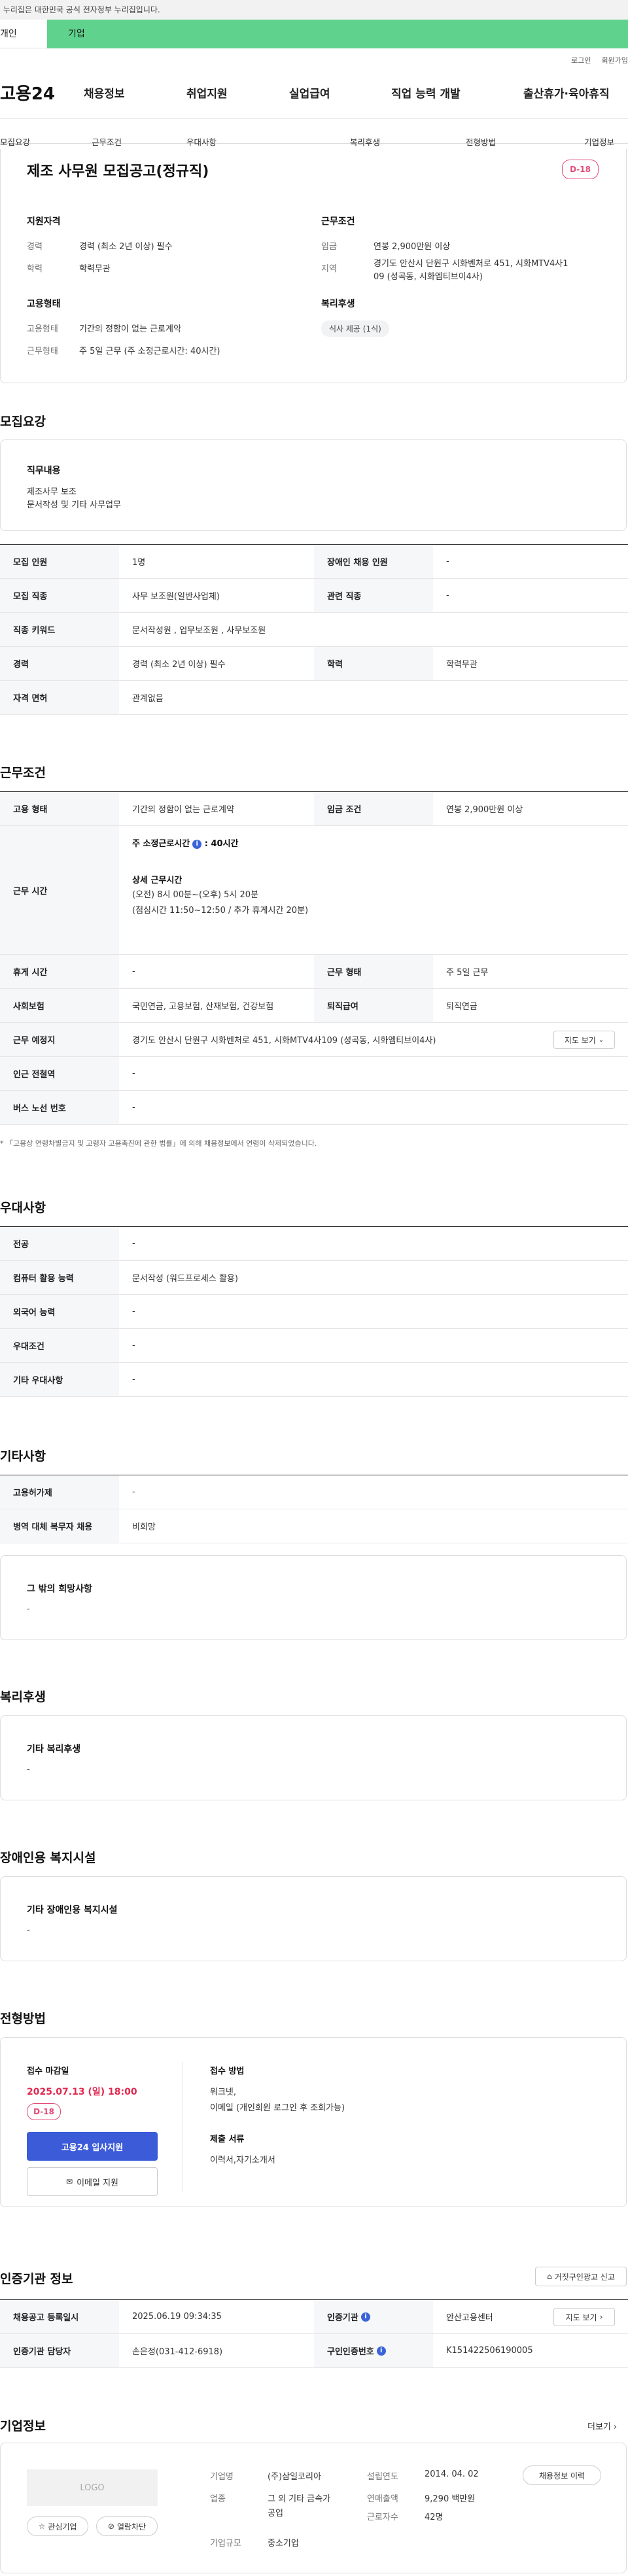 The image size is (628, 2576). Describe the element at coordinates (314, 698) in the screenshot. I see `table-row: 자격 면허 관계없음` at that location.